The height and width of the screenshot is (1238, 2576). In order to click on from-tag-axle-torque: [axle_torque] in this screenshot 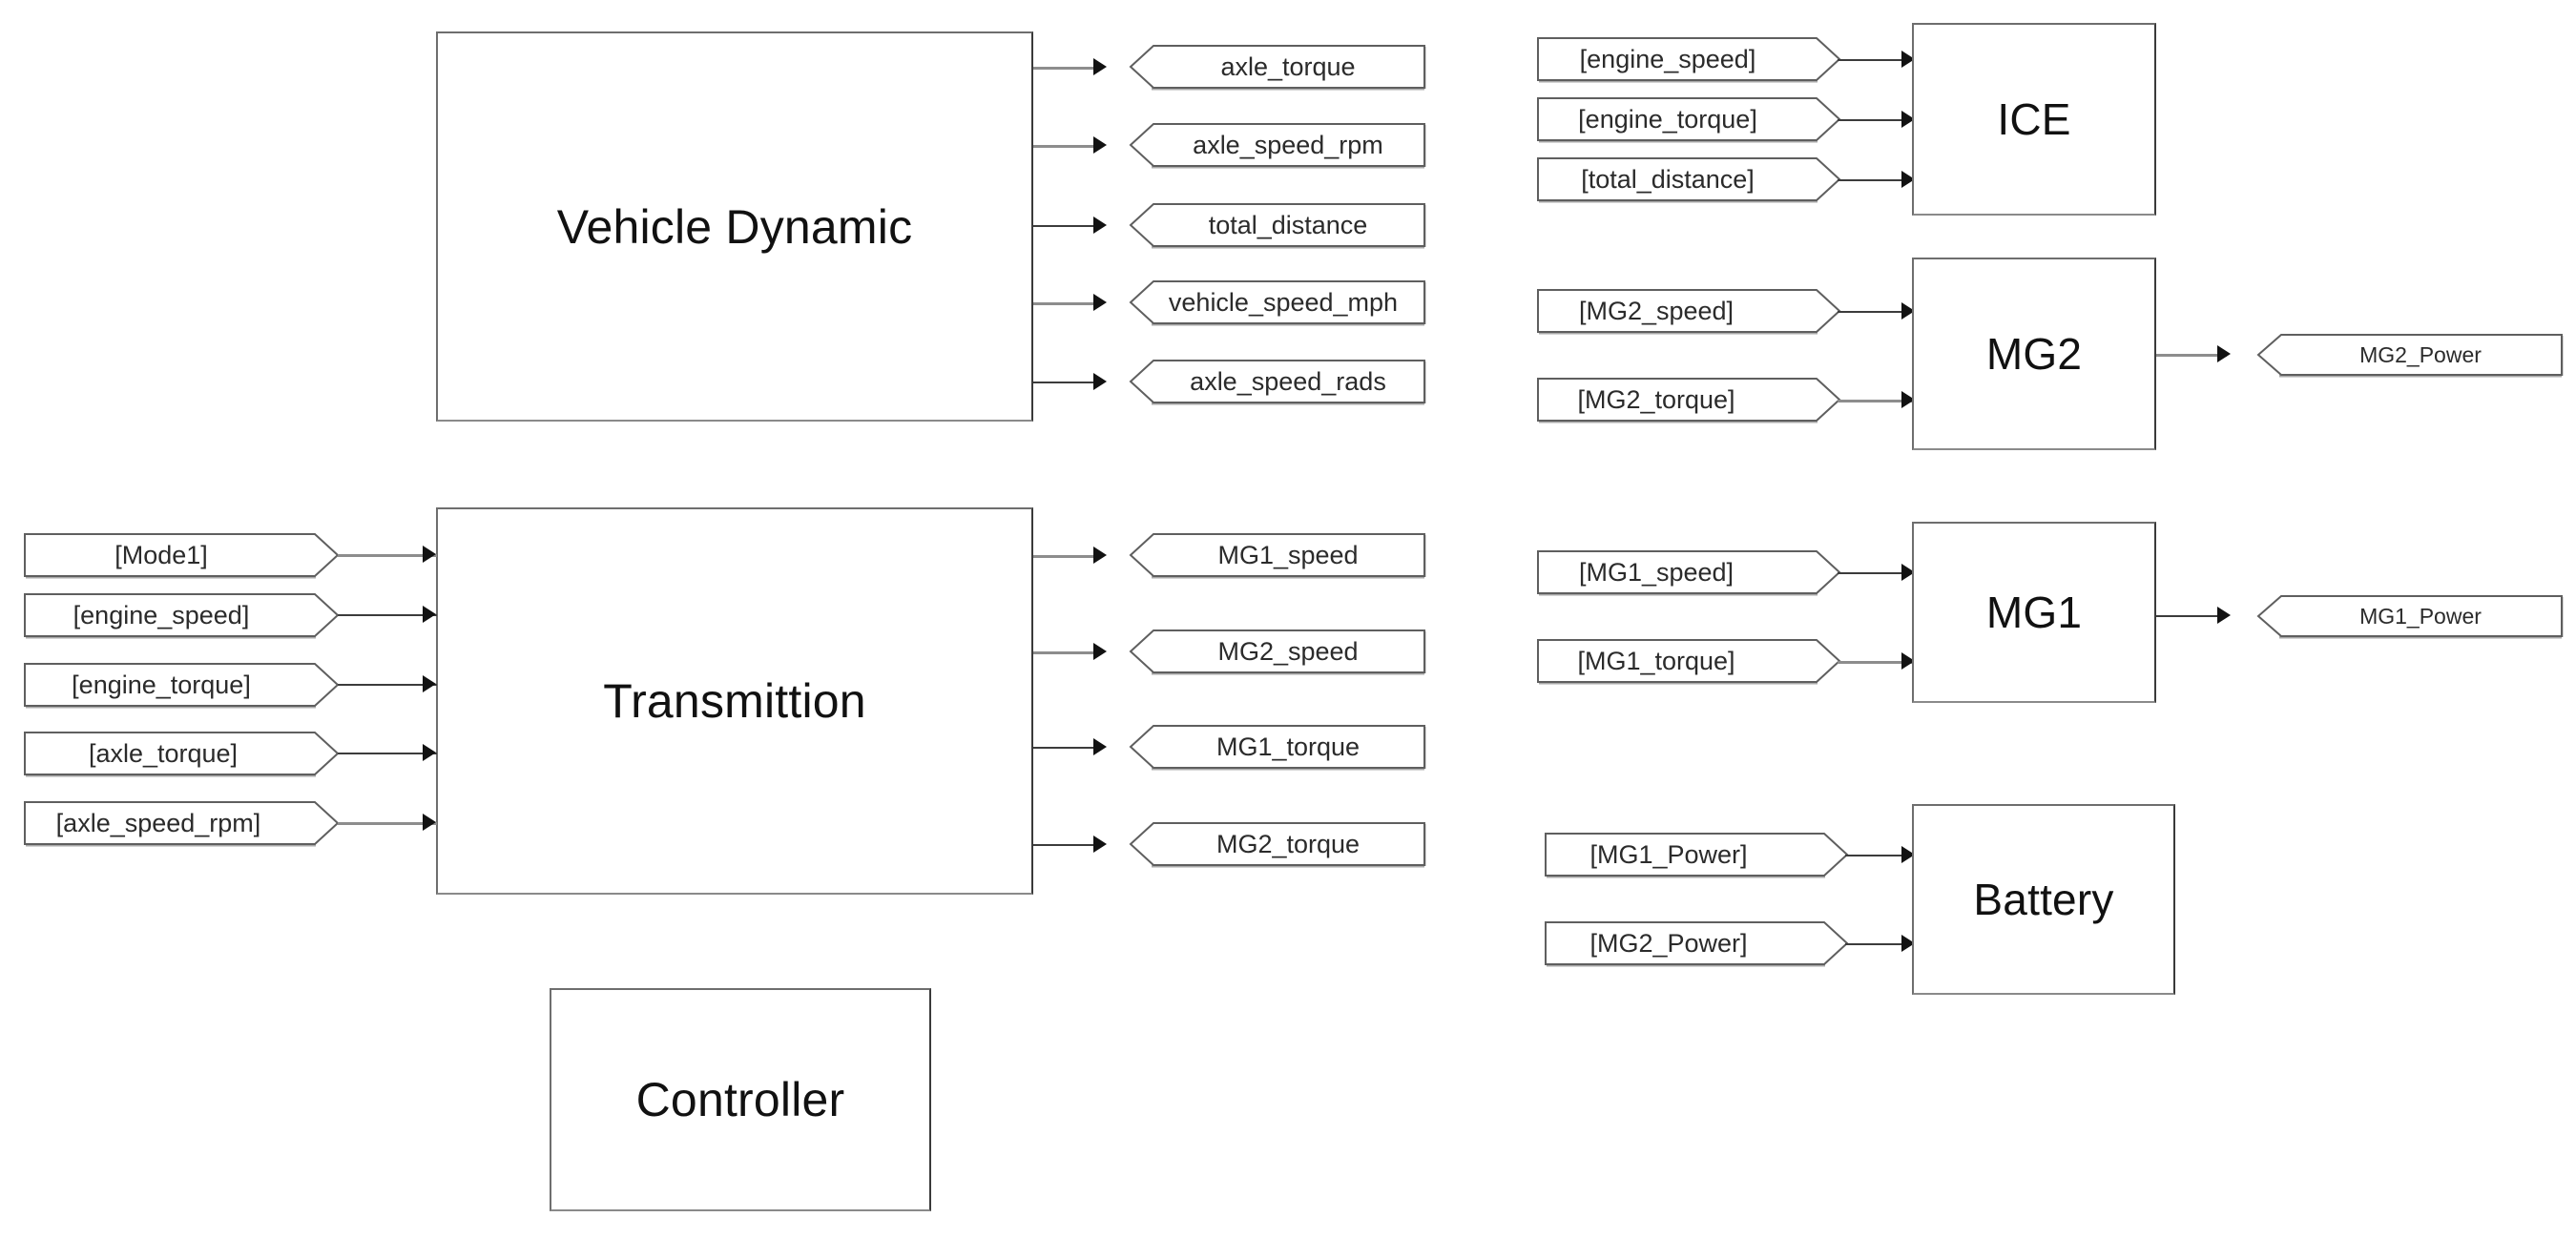, I will do `click(181, 754)`.